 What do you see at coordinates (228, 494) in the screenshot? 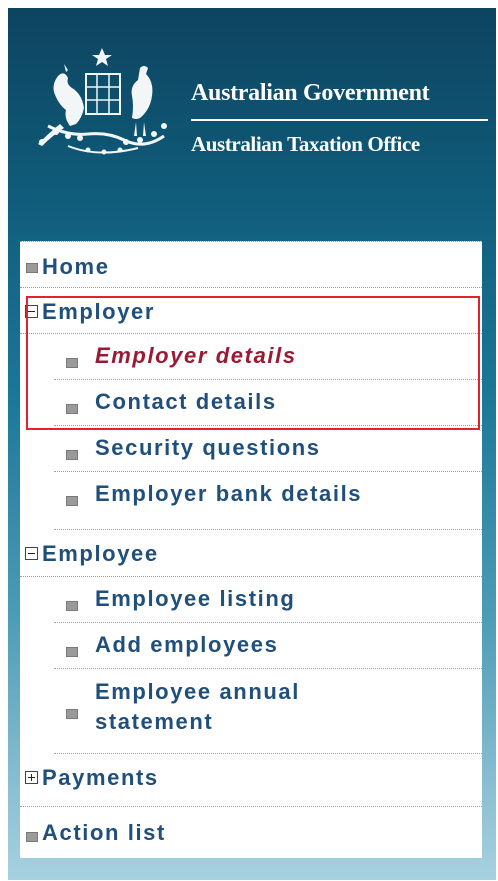
I see `menu-item-employer-bank-details-label: Employer bank details` at bounding box center [228, 494].